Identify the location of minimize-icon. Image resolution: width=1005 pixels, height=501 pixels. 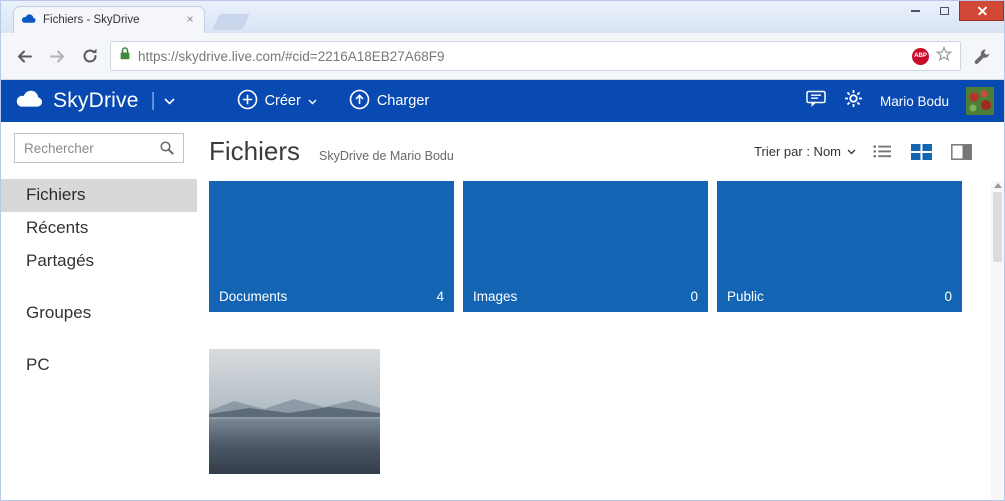
(915, 11).